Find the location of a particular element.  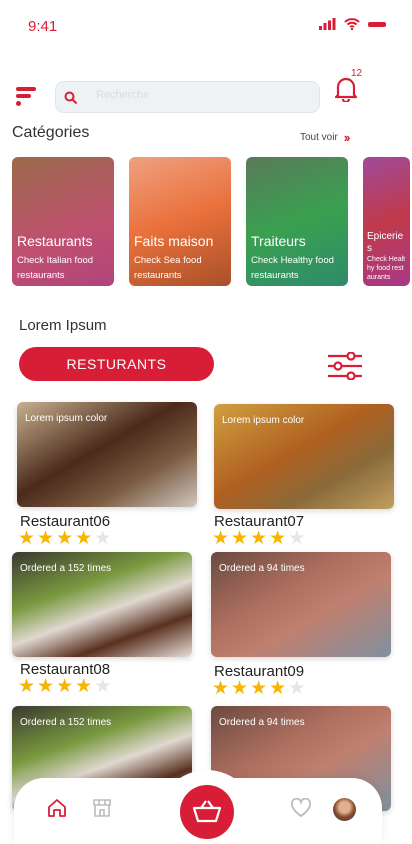

store-icon is located at coordinates (102, 808).